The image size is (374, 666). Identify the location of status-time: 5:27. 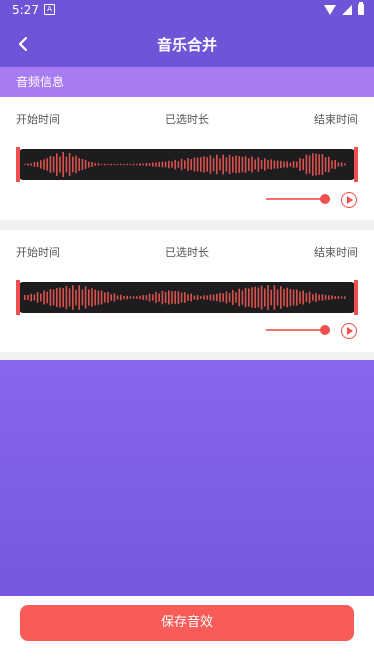
(25, 10).